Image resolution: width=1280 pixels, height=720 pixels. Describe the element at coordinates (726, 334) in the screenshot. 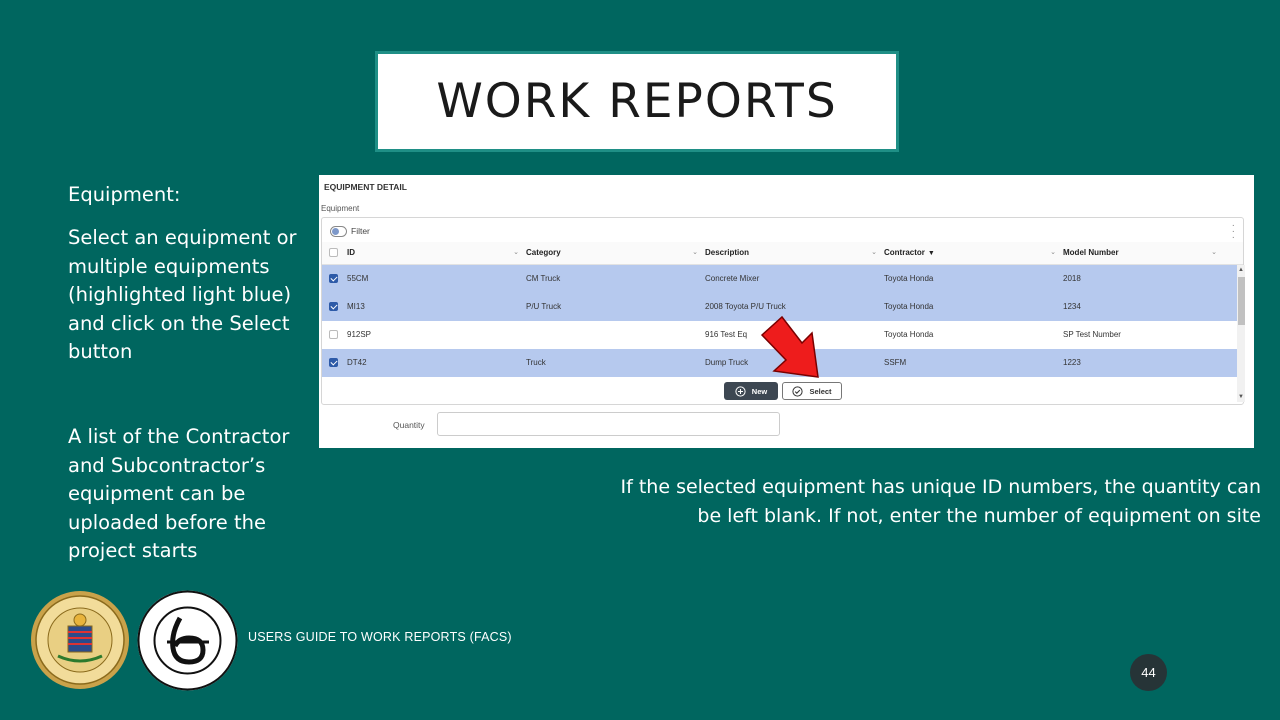

I see `cell-description: 916 Test Eq` at that location.